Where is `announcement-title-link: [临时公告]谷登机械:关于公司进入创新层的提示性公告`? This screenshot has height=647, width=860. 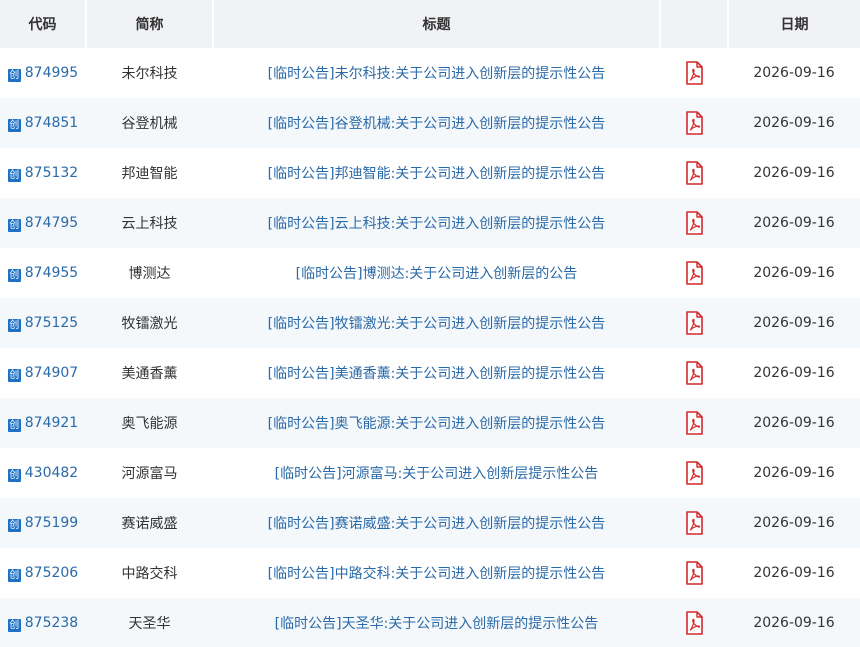 announcement-title-link: [临时公告]谷登机械:关于公司进入创新层的提示性公告 is located at coordinates (437, 124).